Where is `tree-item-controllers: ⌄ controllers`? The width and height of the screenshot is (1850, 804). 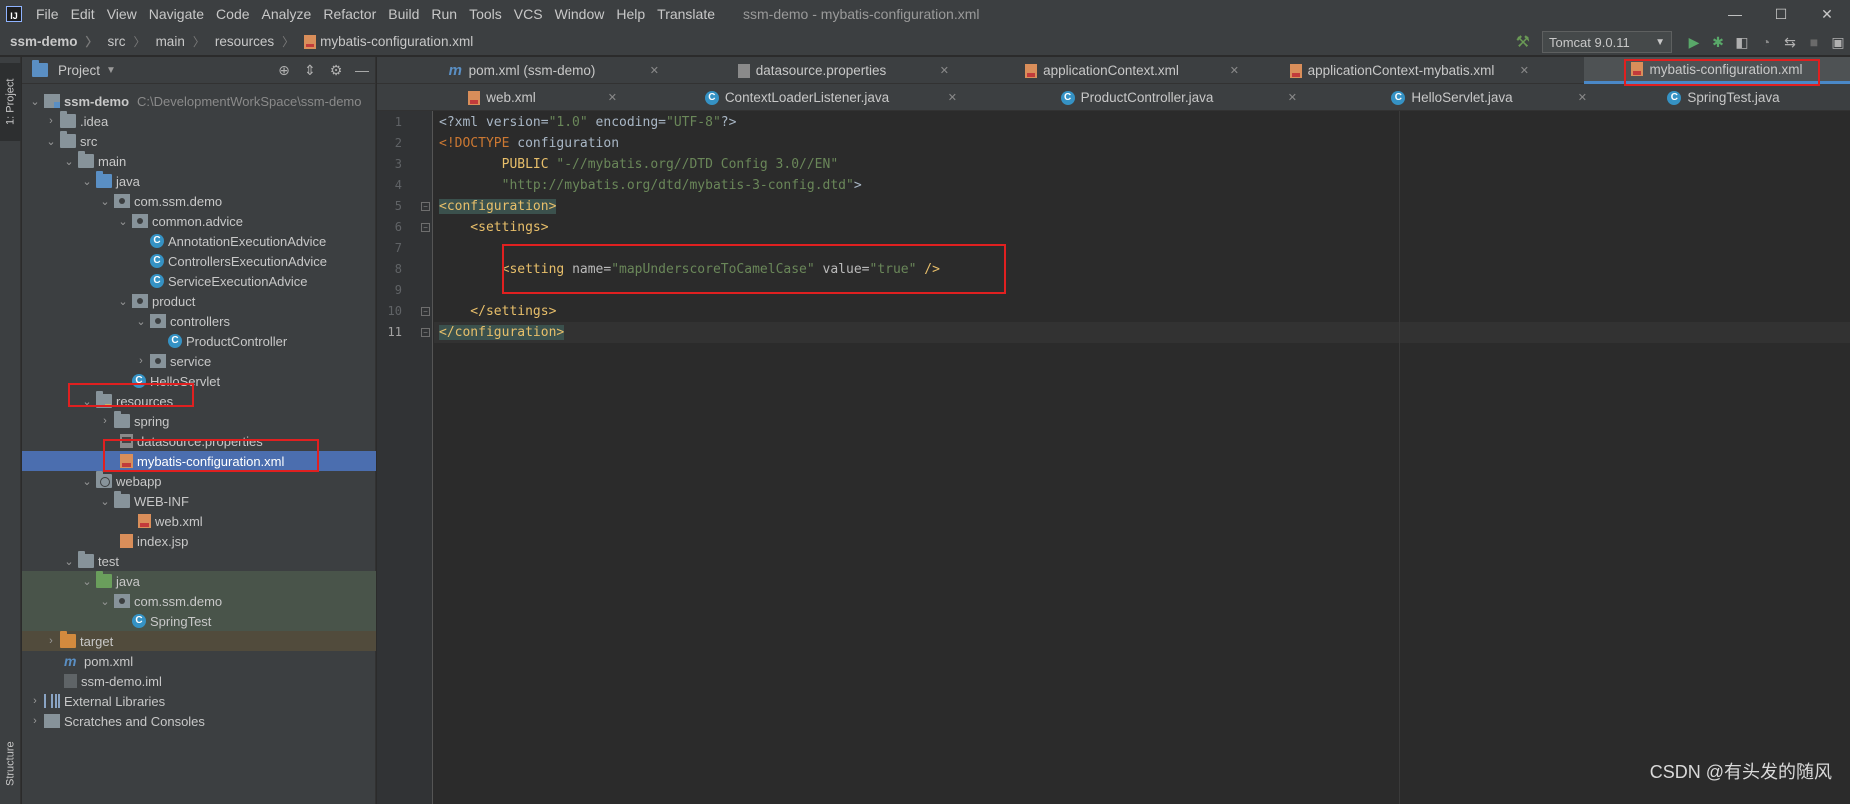 tree-item-controllers: ⌄ controllers is located at coordinates (199, 321).